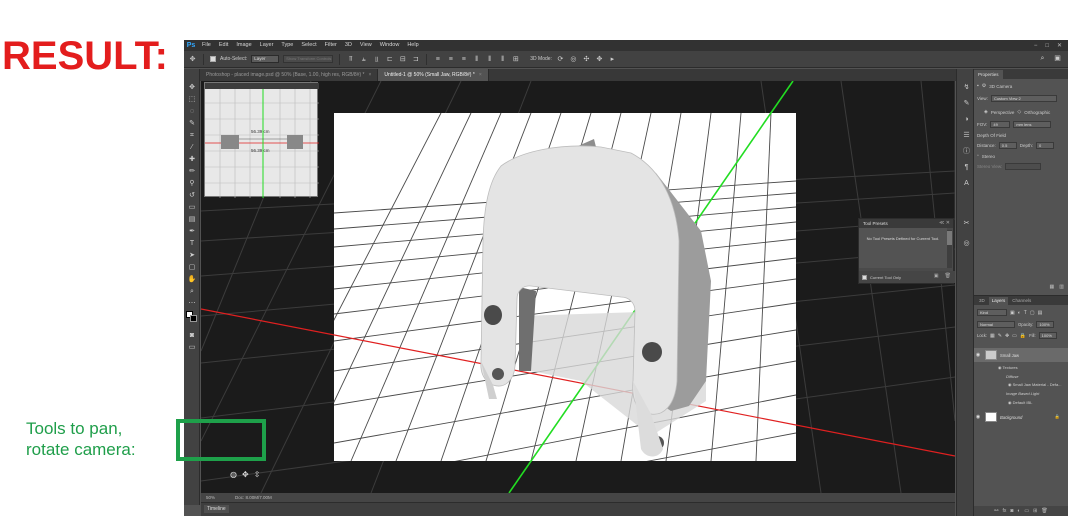 The image size is (1080, 524). Describe the element at coordinates (192, 148) in the screenshot. I see `eyedropper-tool-icon: ⁄` at that location.